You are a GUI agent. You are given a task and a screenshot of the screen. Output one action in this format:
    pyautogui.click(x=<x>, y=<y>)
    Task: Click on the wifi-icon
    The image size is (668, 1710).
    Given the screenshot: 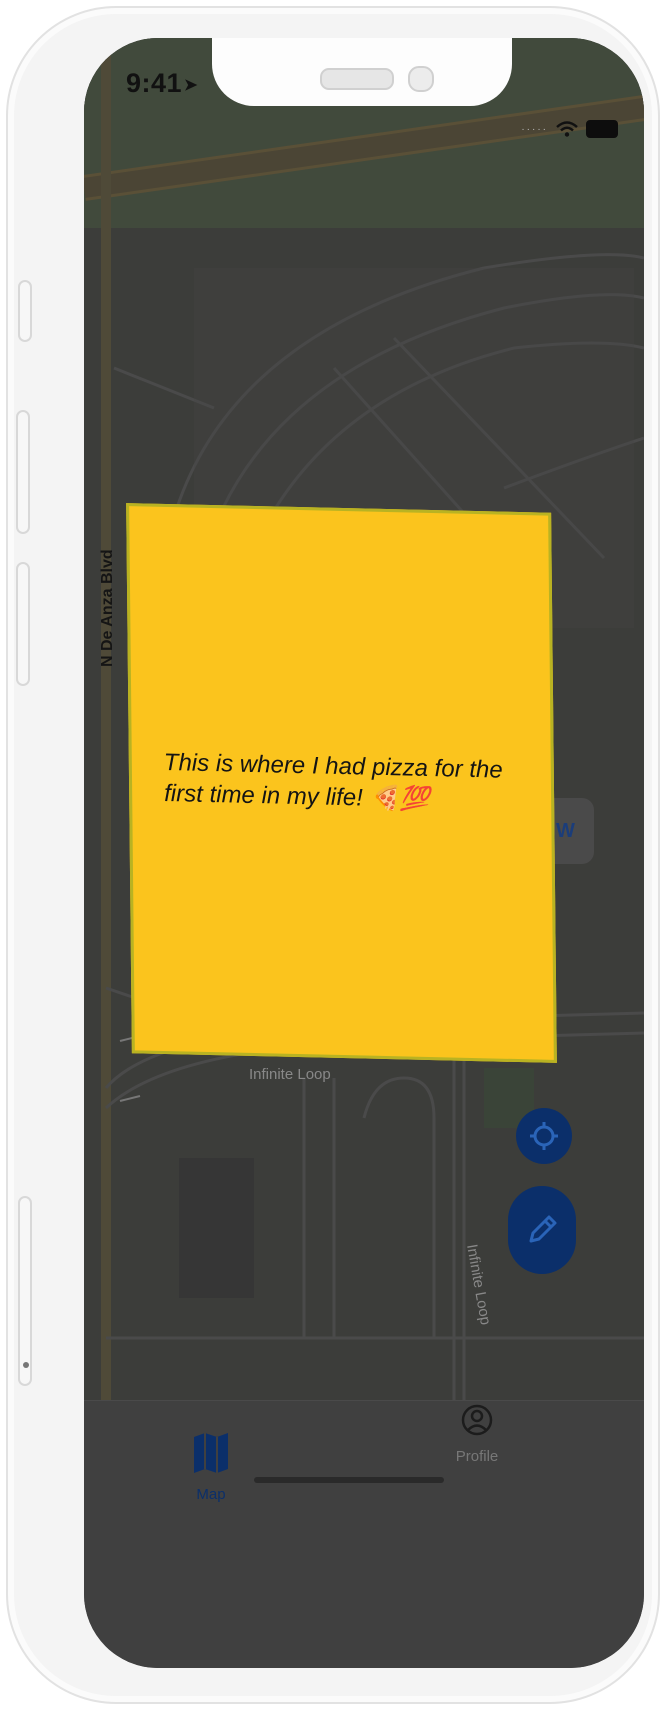 What is the action you would take?
    pyautogui.click(x=567, y=129)
    